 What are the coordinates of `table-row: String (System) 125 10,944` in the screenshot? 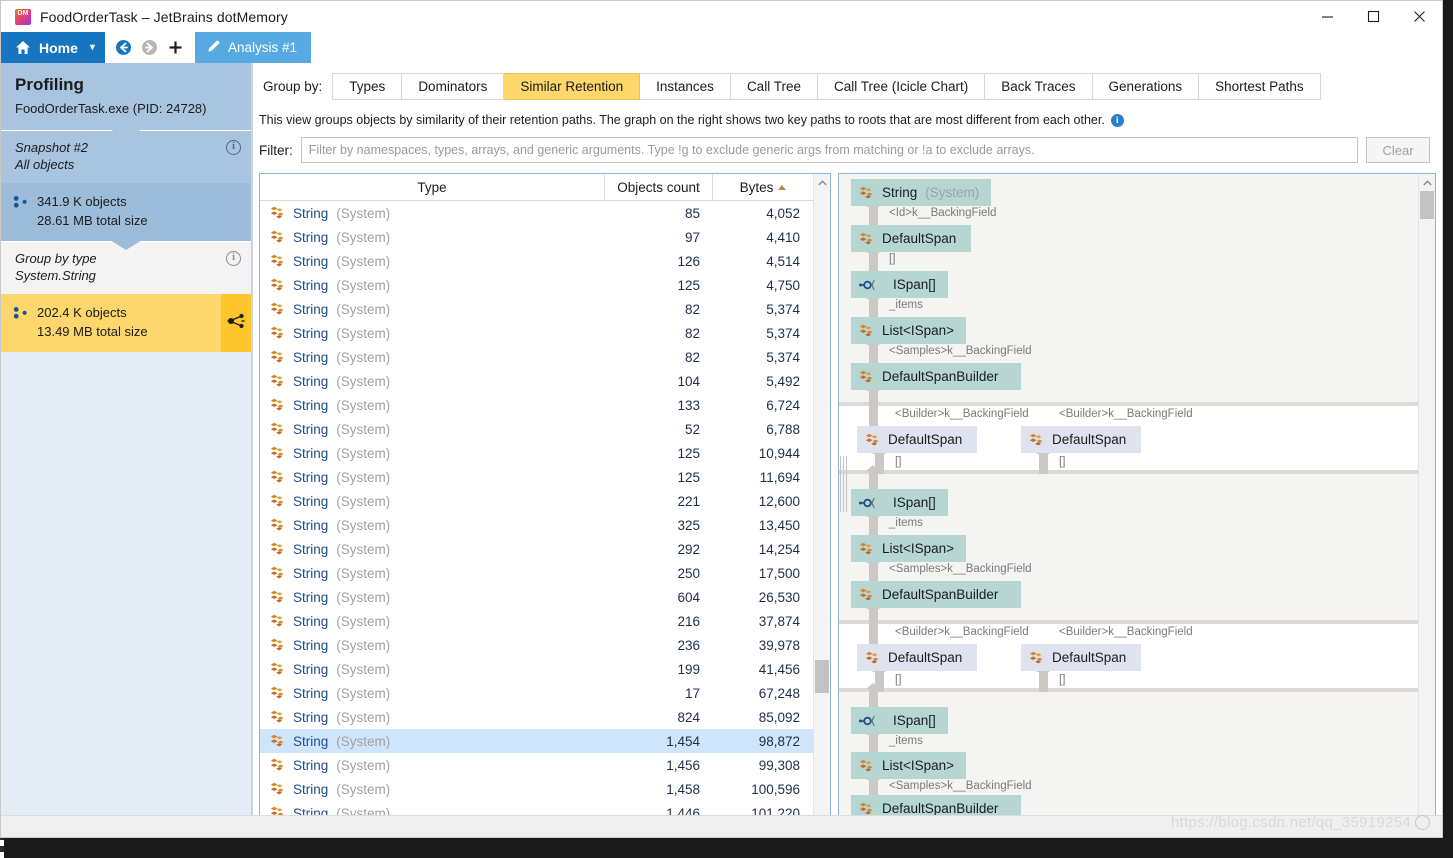 It's located at (536, 453).